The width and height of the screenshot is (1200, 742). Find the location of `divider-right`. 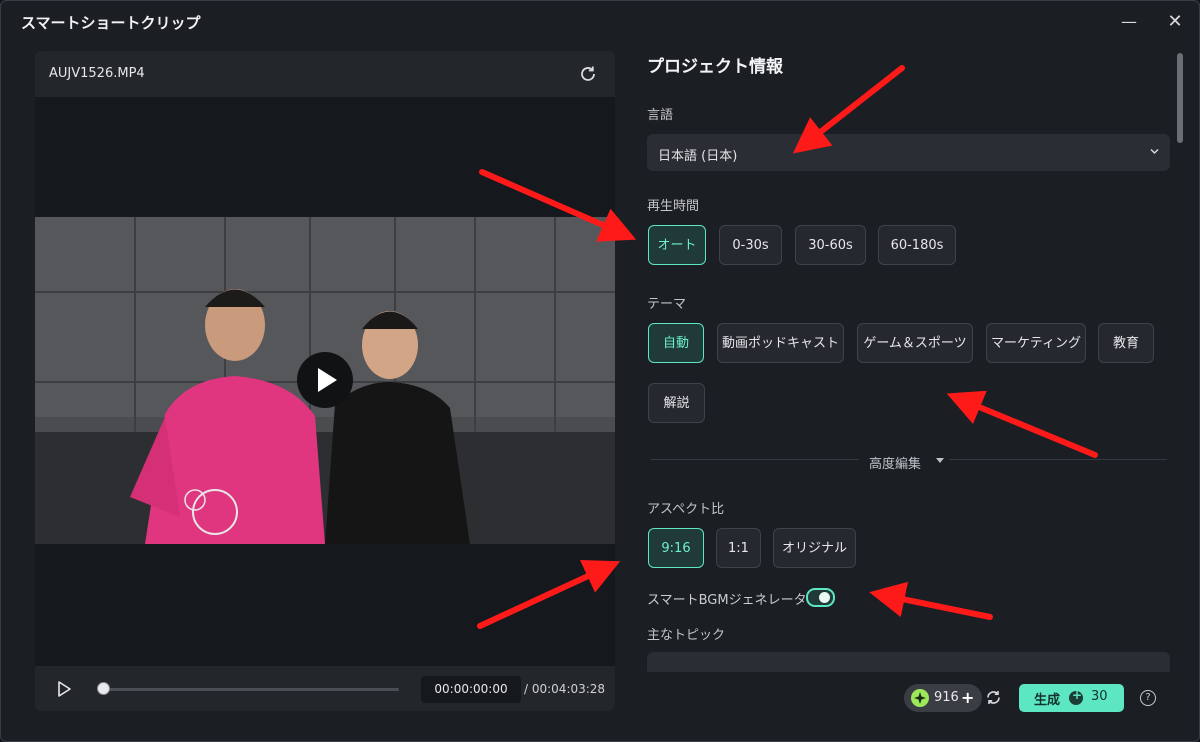

divider-right is located at coordinates (1058, 459).